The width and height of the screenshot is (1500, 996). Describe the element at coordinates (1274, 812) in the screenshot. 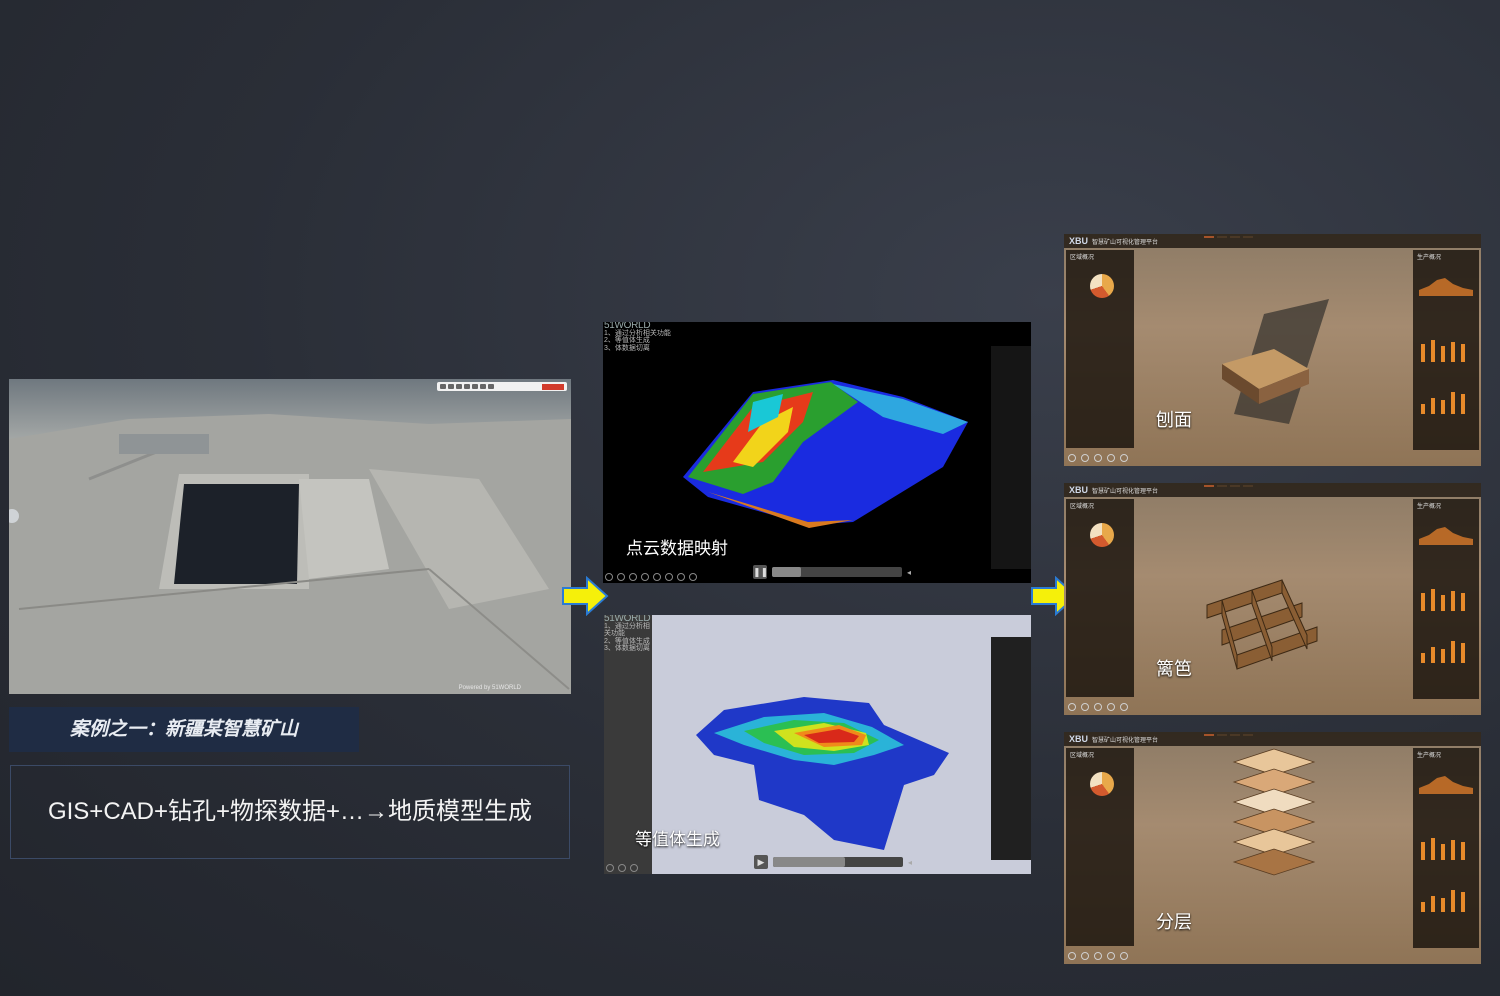

I see `layered-model` at that location.